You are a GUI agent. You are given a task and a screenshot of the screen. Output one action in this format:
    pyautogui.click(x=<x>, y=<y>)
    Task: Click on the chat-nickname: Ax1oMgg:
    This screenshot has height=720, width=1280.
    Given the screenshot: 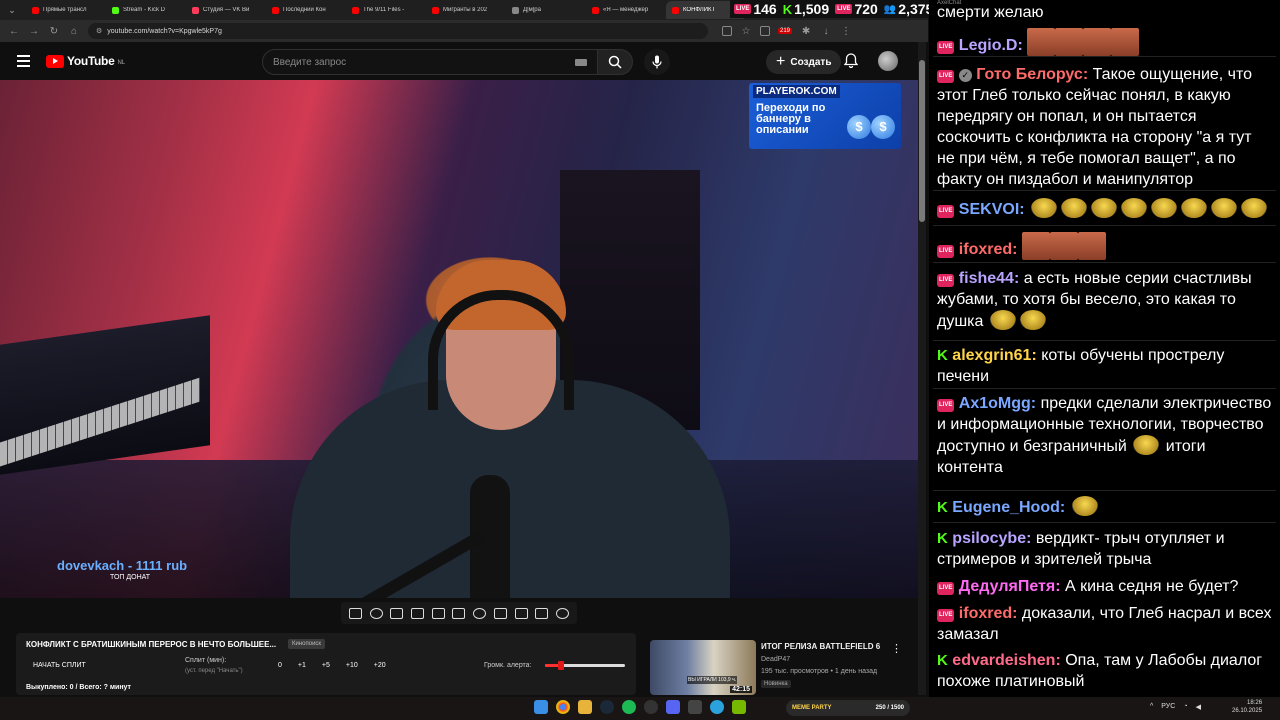 What is the action you would take?
    pyautogui.click(x=997, y=403)
    